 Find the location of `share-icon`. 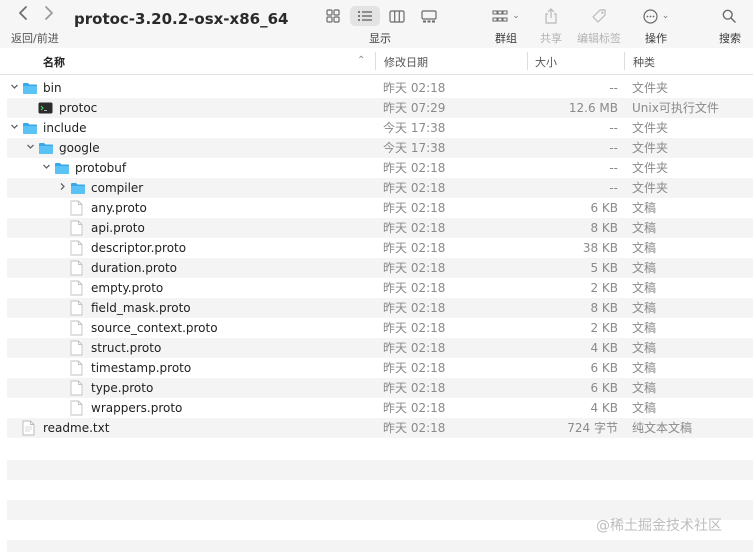

share-icon is located at coordinates (551, 16).